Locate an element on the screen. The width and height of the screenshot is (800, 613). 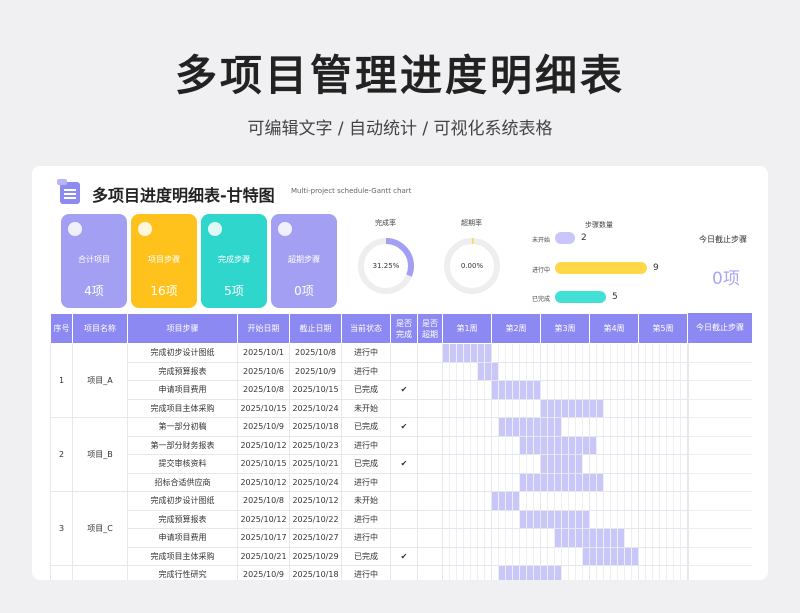
step-count-label: 未开始 is located at coordinates (541, 240).